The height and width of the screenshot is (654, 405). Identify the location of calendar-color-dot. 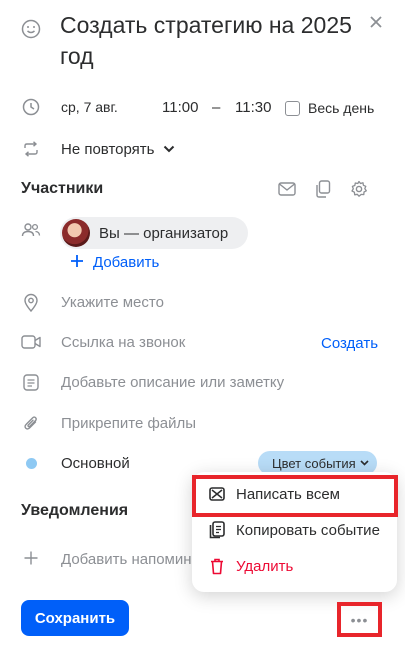
(31, 463).